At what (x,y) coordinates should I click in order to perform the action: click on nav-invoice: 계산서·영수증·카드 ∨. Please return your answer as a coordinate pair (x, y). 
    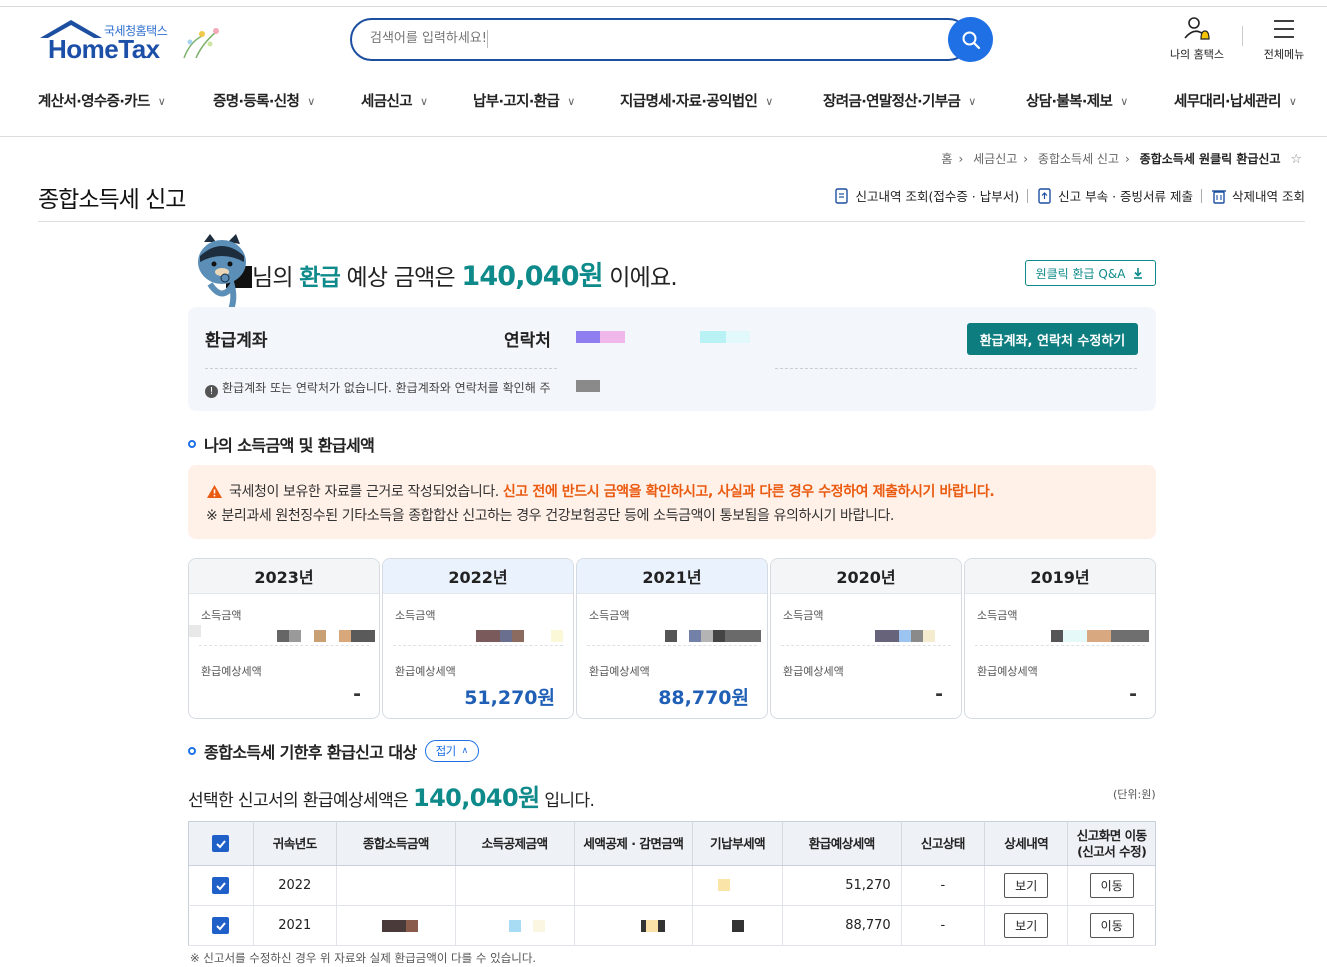
    Looking at the image, I should click on (102, 100).